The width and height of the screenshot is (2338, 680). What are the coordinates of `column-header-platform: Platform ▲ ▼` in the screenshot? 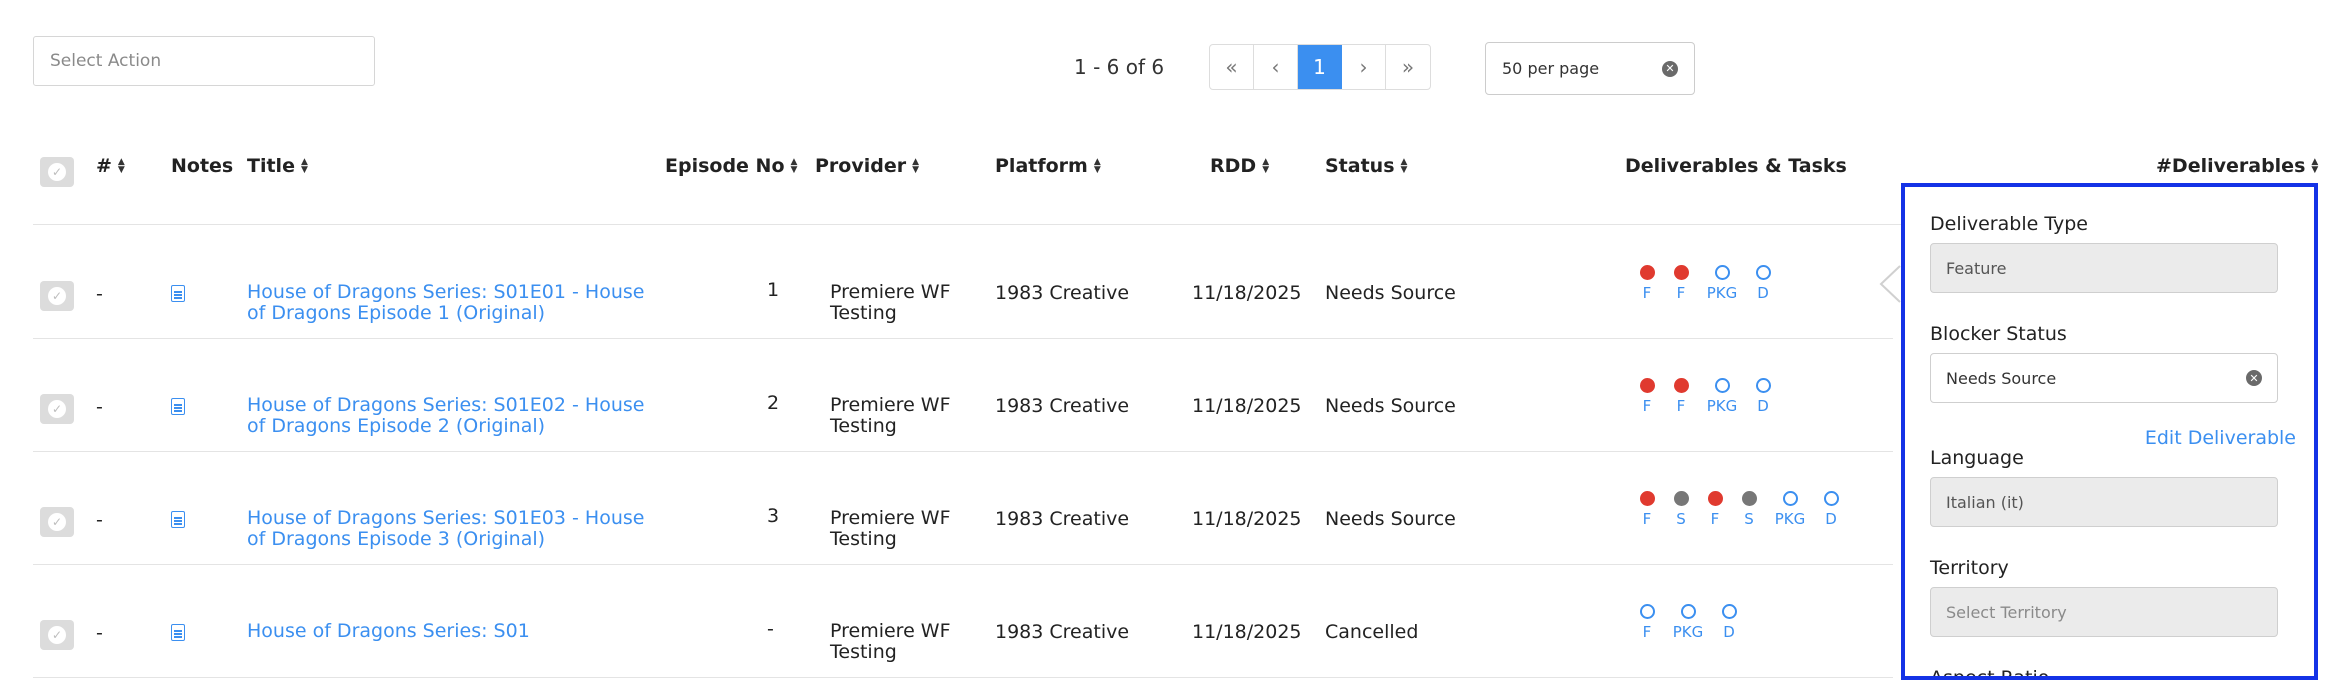 It's located at (1048, 166).